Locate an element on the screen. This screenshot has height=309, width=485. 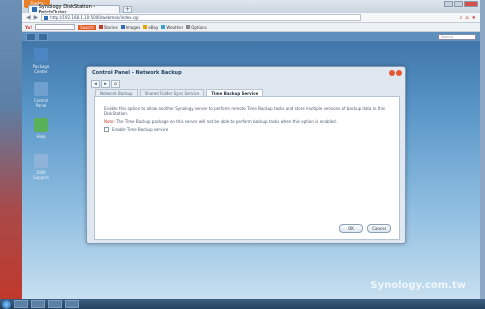
taskbar-app-explorer is located at coordinates (38, 304).